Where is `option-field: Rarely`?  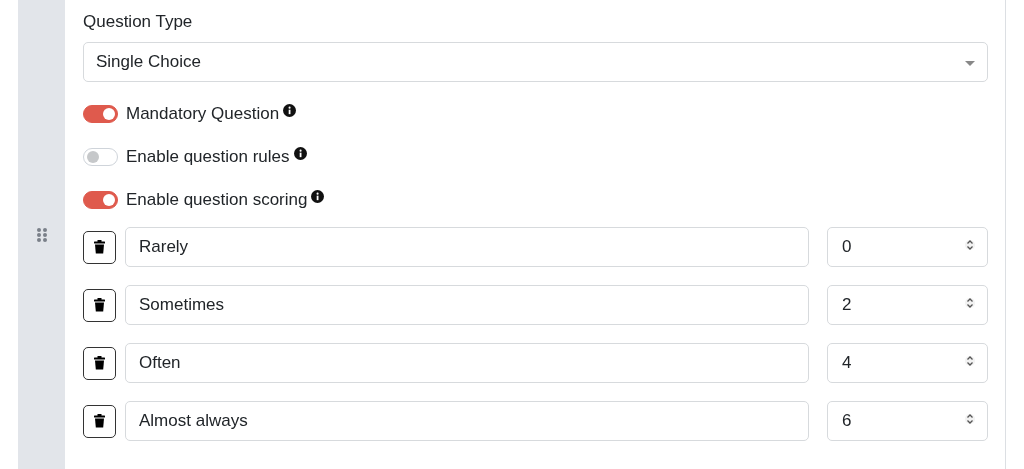 option-field: Rarely is located at coordinates (467, 247).